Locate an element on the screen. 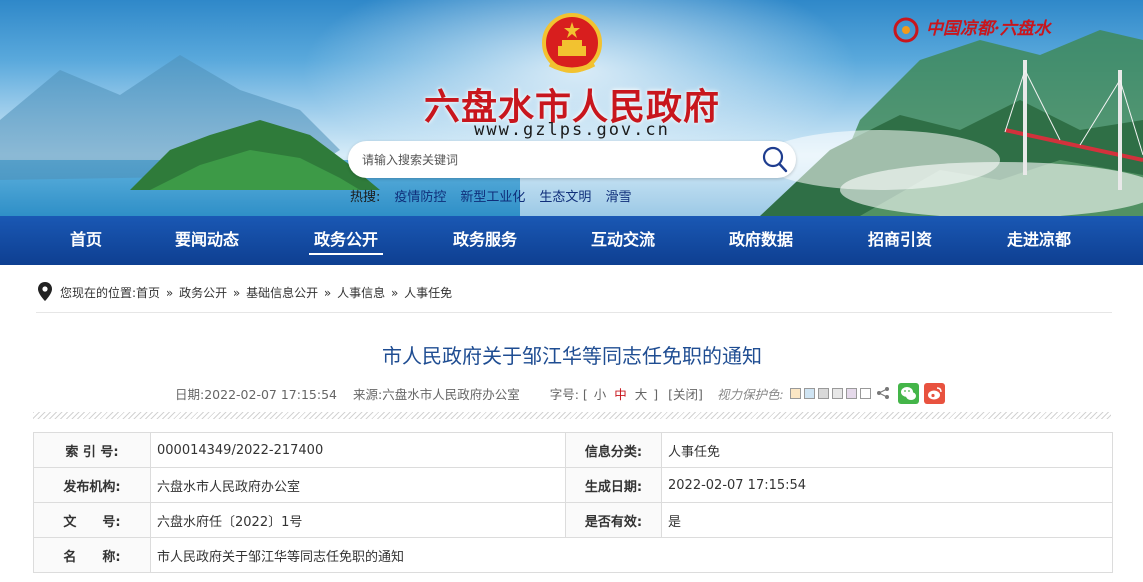  breadcrumb-link: 人事任免 is located at coordinates (428, 293).